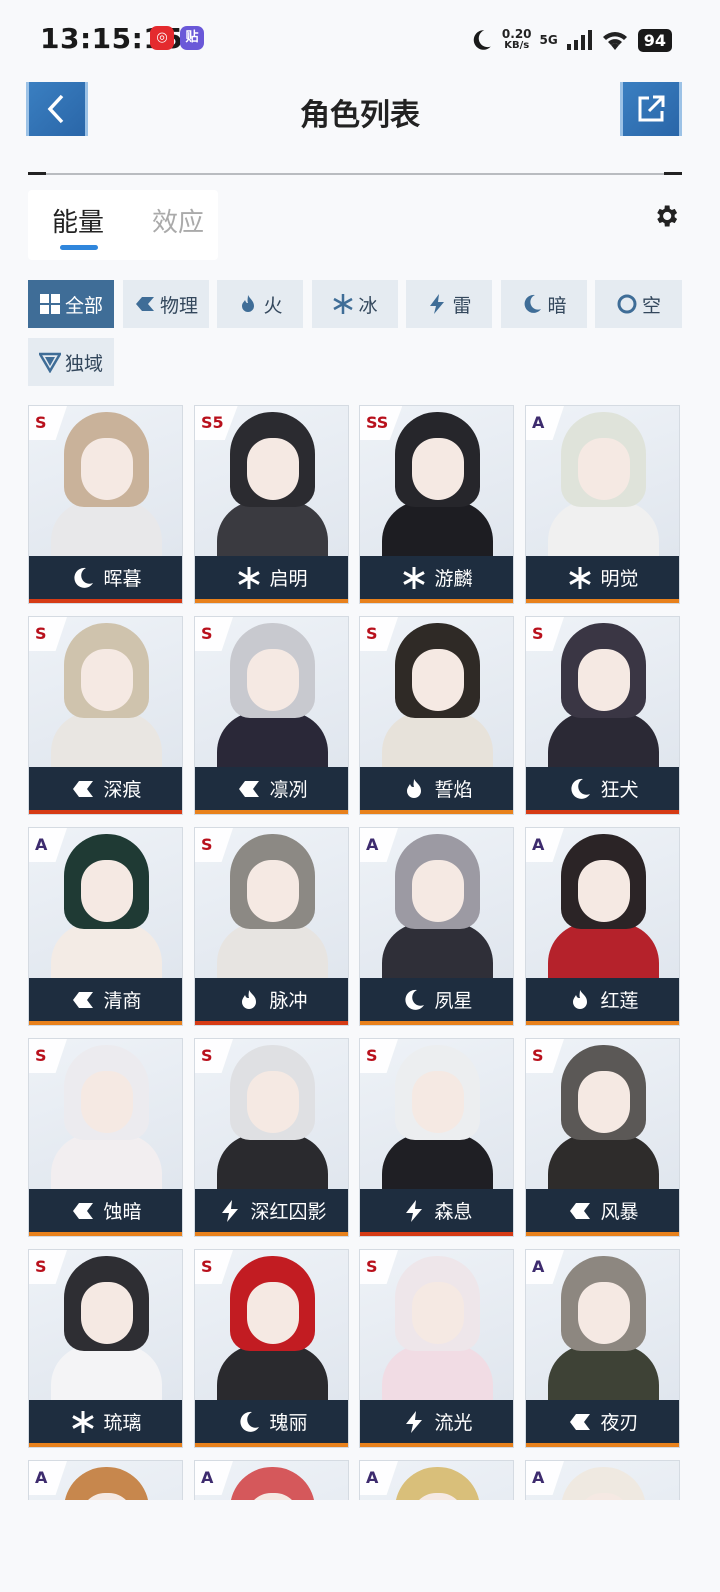  I want to click on character-namebar: 游麟, so click(436, 577).